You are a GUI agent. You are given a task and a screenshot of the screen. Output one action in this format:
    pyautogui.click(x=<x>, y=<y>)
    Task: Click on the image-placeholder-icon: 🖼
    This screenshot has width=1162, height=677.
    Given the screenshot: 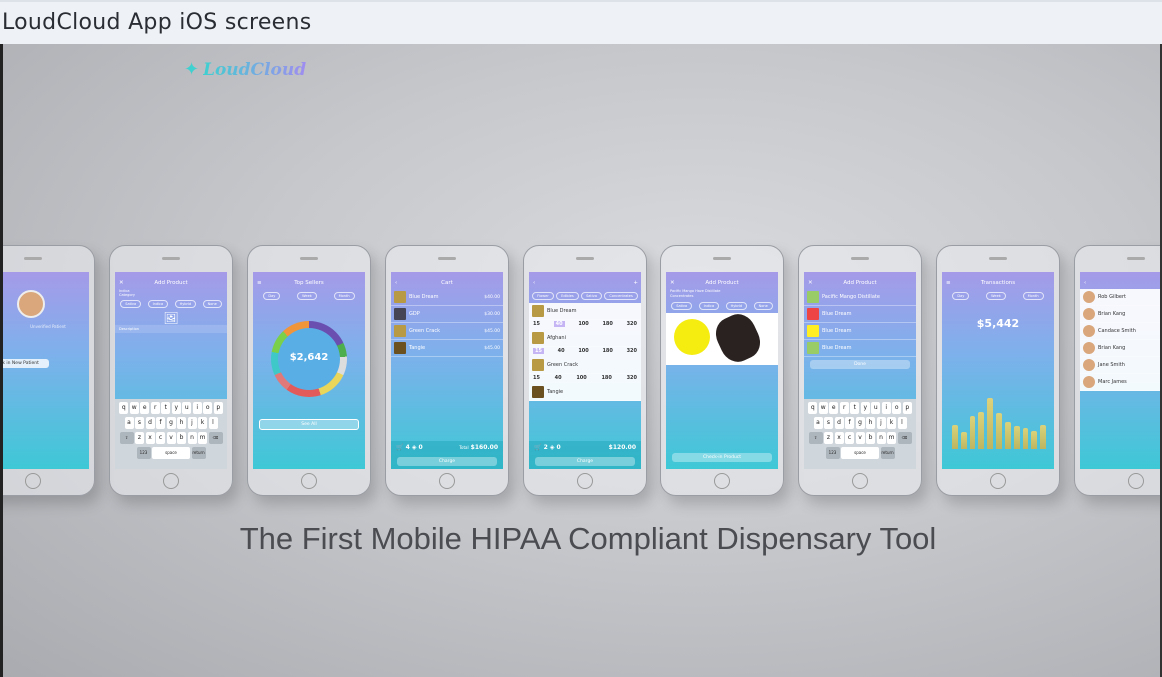 What is the action you would take?
    pyautogui.click(x=171, y=318)
    